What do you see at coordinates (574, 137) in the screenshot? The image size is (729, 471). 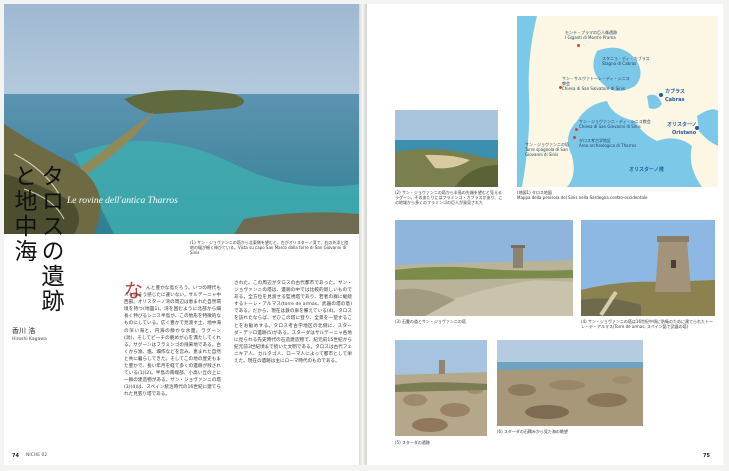 I see `map-marker-tharros` at bounding box center [574, 137].